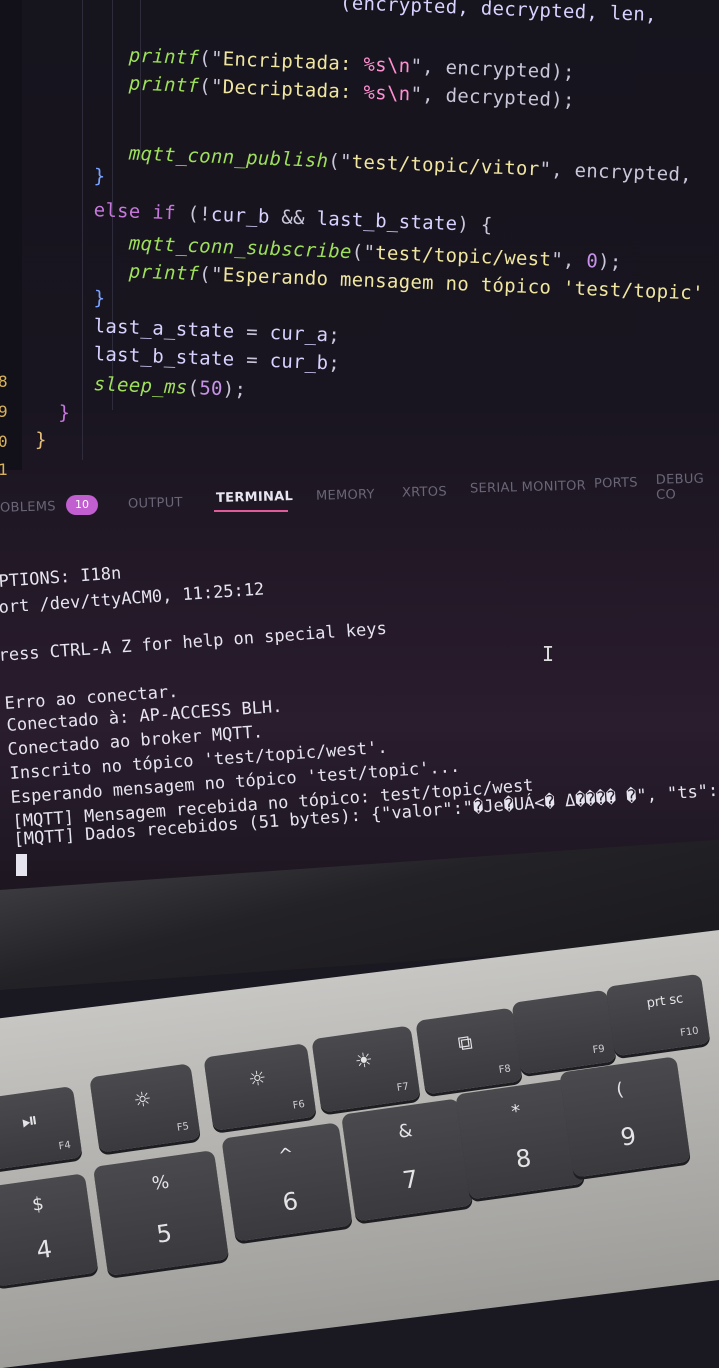 The height and width of the screenshot is (1368, 719). Describe the element at coordinates (287, 1182) in the screenshot. I see `key-k6: 6 ^` at that location.